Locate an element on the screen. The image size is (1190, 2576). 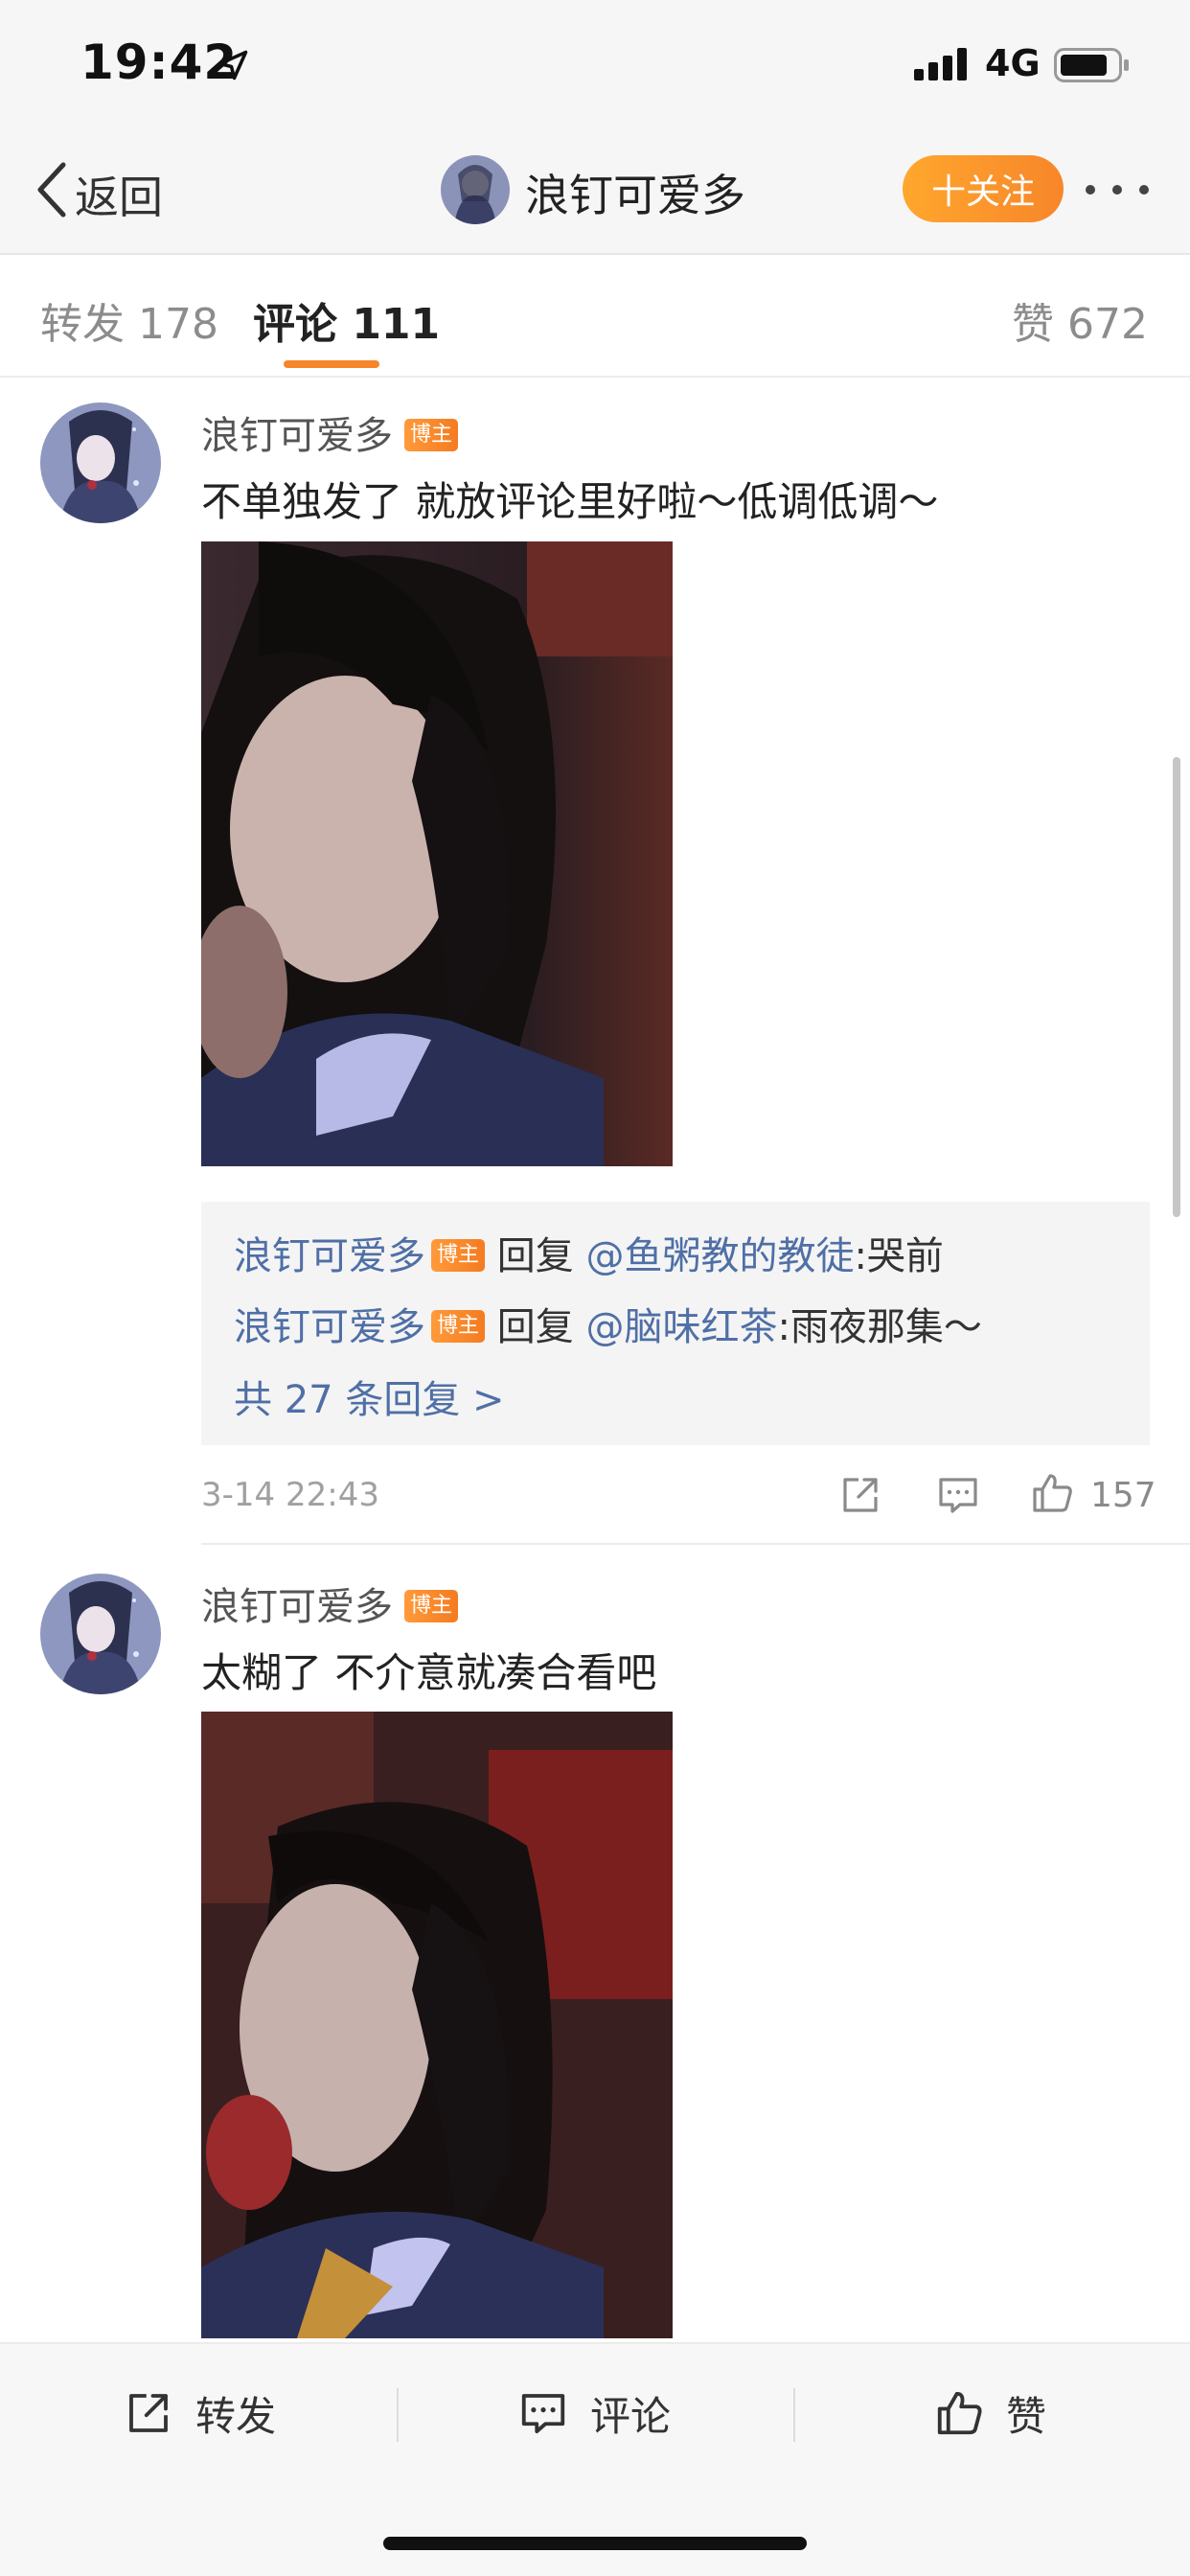
home-indicator is located at coordinates (595, 2543).